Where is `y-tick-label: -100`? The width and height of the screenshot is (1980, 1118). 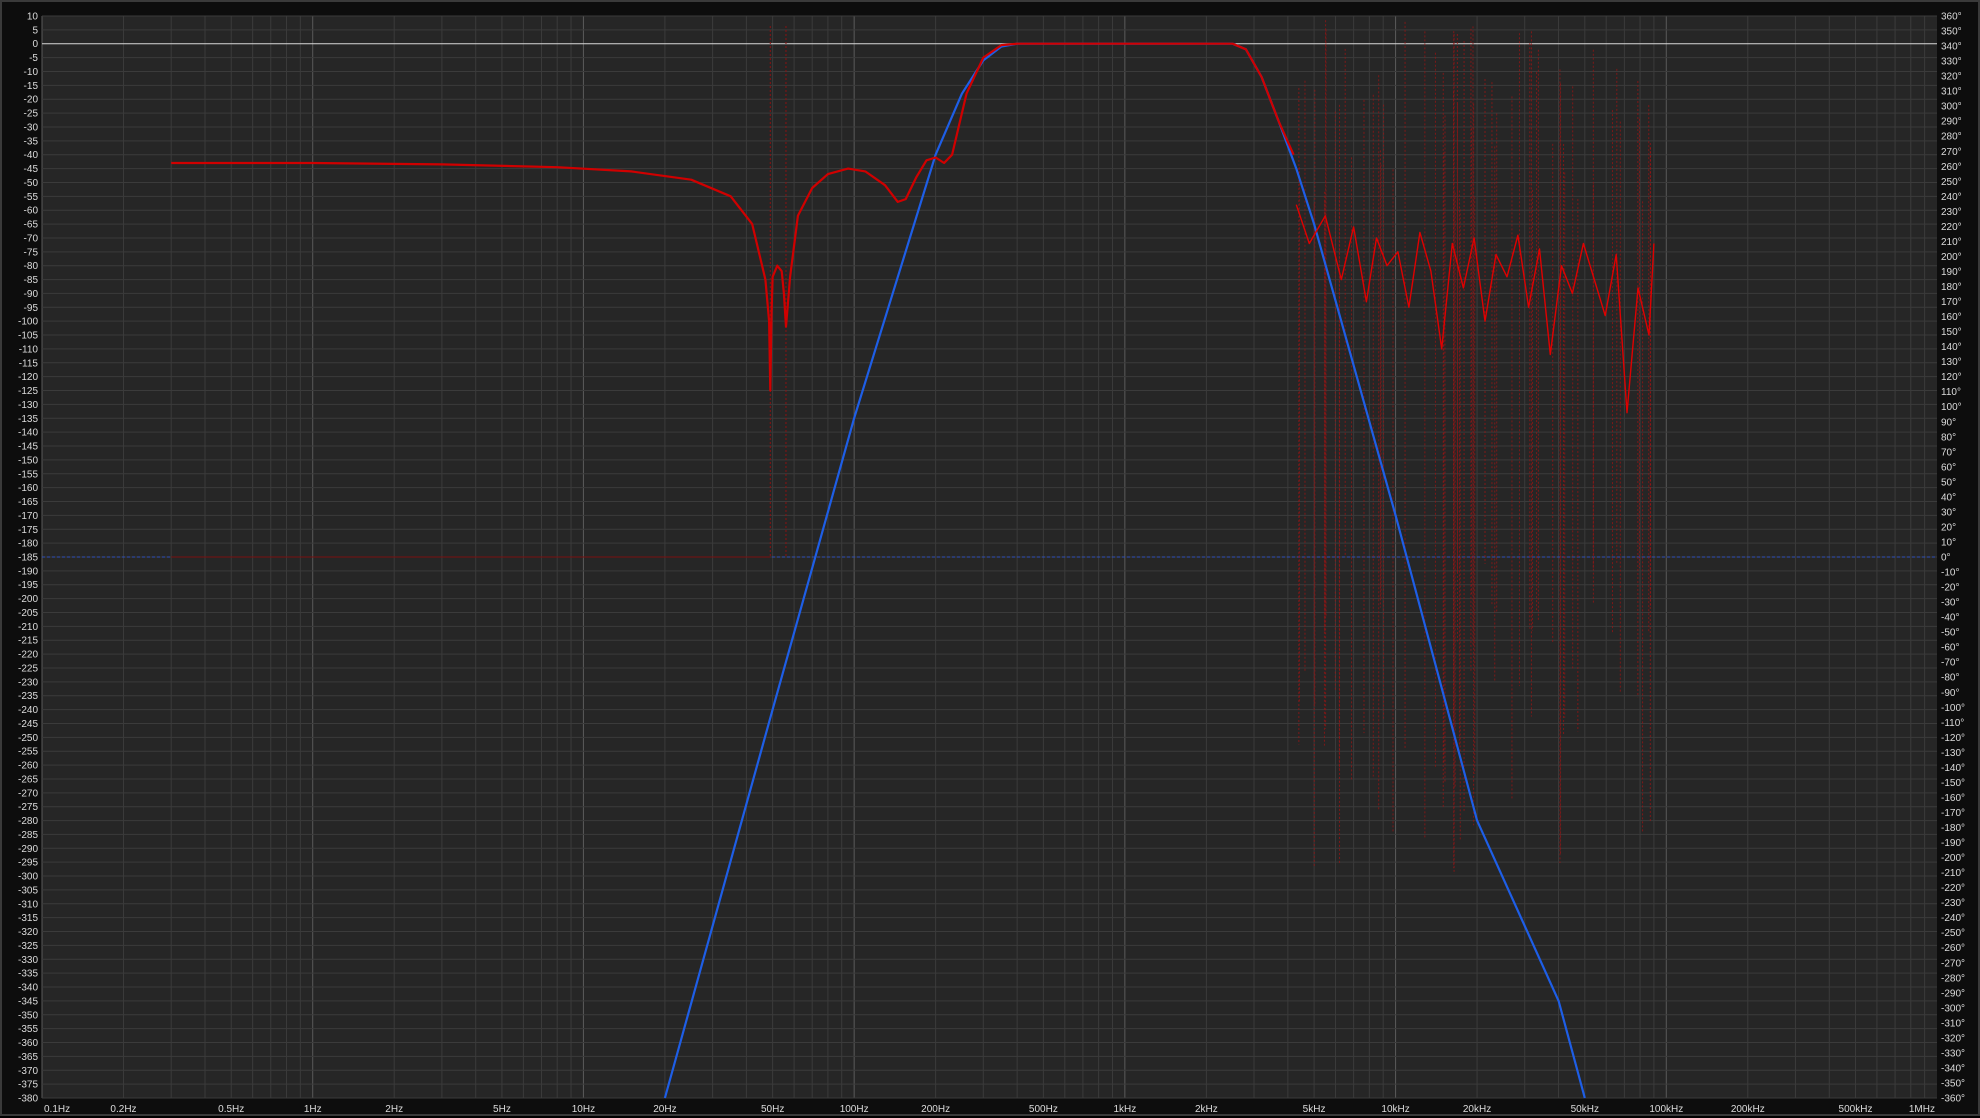
y-tick-label: -100 is located at coordinates (28, 322).